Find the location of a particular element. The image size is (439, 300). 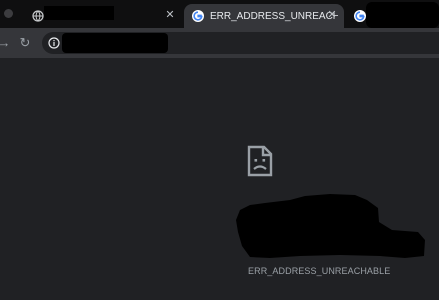

redacted-error-message is located at coordinates (330, 226).